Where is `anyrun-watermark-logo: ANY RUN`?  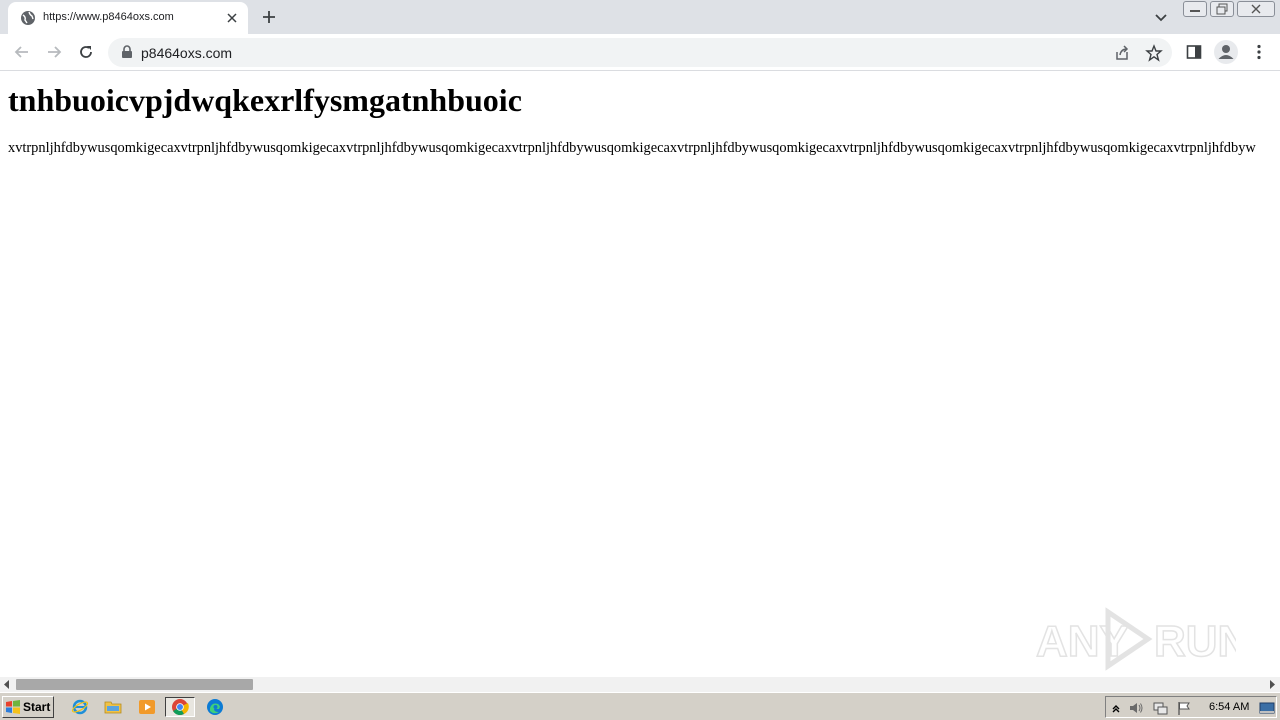 anyrun-watermark-logo: ANY RUN is located at coordinates (1136, 639).